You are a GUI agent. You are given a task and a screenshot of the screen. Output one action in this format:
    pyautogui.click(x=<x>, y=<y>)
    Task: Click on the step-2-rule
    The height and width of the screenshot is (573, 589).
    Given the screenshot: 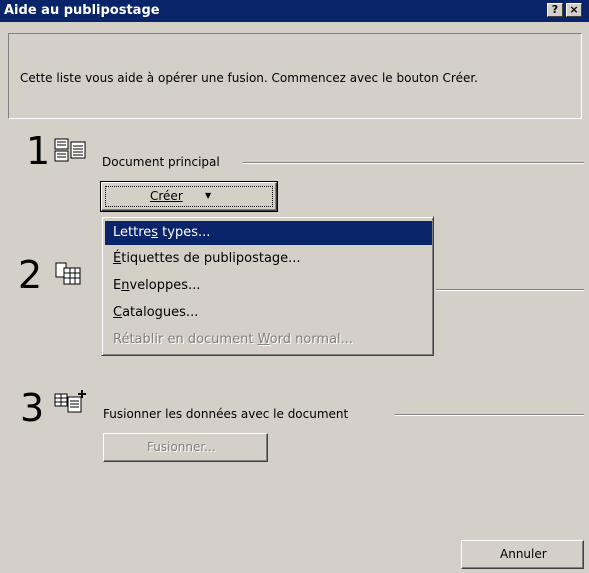 What is the action you would take?
    pyautogui.click(x=510, y=290)
    